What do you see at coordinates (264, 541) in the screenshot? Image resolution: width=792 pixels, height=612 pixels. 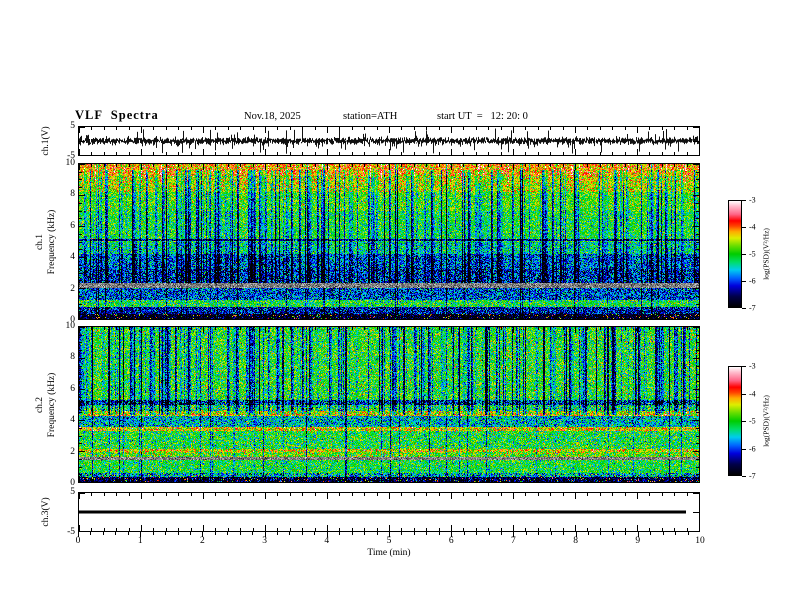 I see `x-axis-tick-label: 3` at bounding box center [264, 541].